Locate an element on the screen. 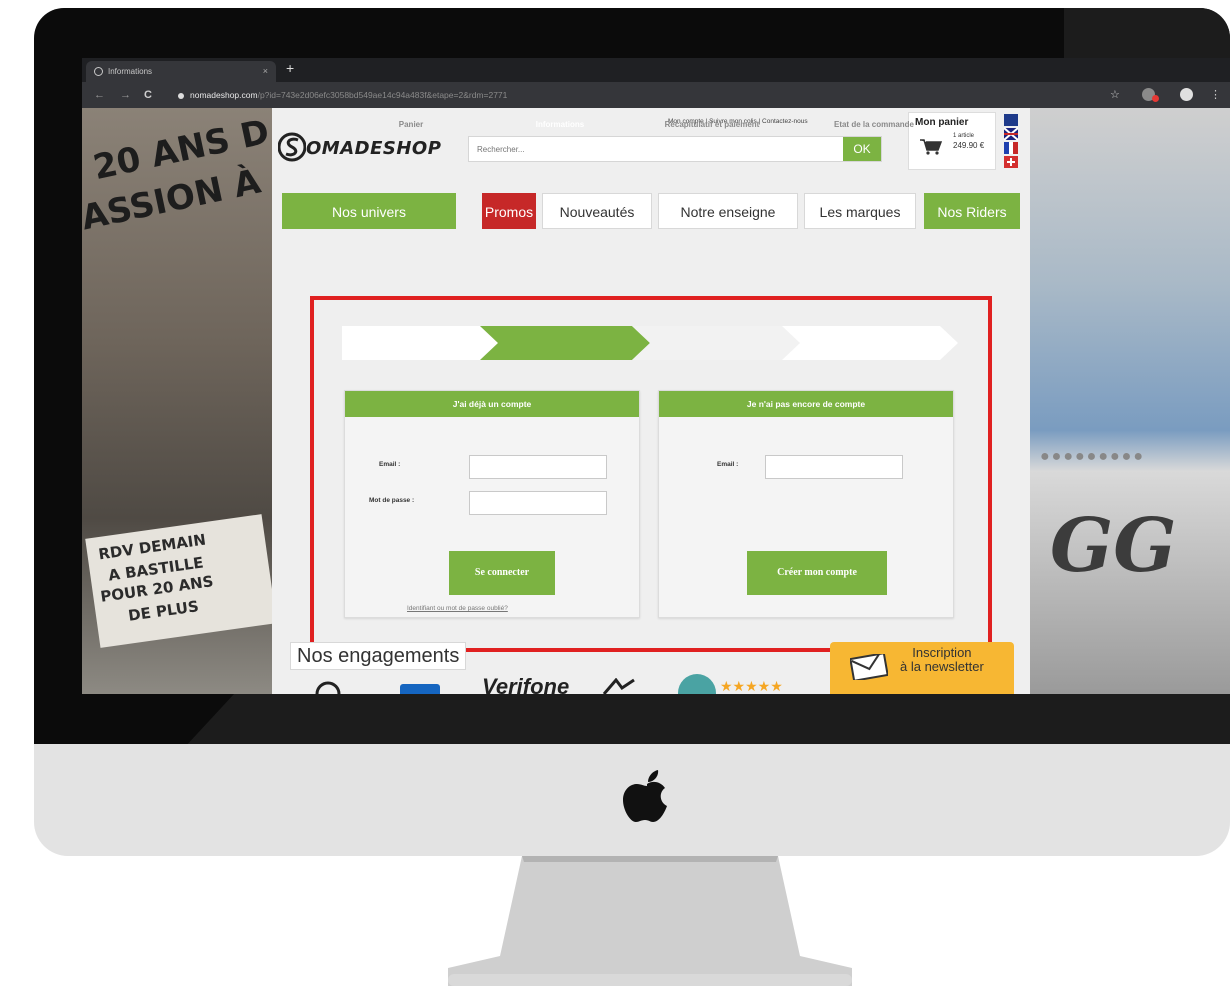 This screenshot has height=994, width=1230. tab-title: Informations is located at coordinates (130, 71).